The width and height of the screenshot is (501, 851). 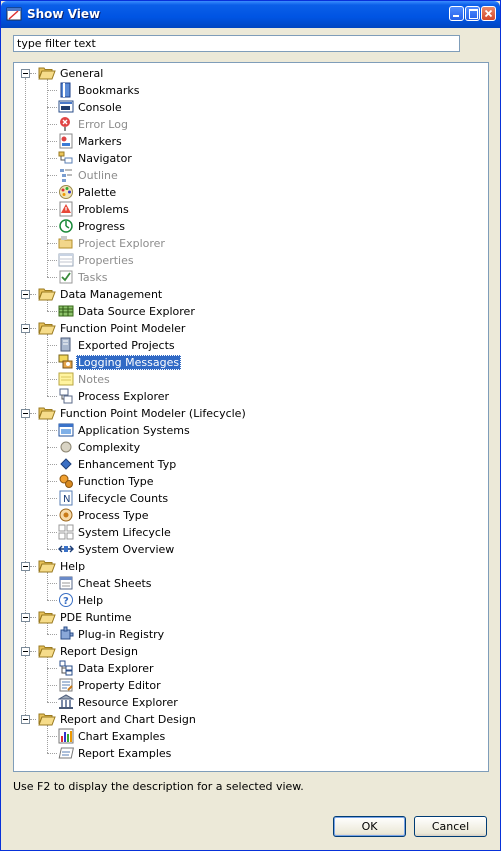 What do you see at coordinates (94, 379) in the screenshot?
I see `view-label: Notes` at bounding box center [94, 379].